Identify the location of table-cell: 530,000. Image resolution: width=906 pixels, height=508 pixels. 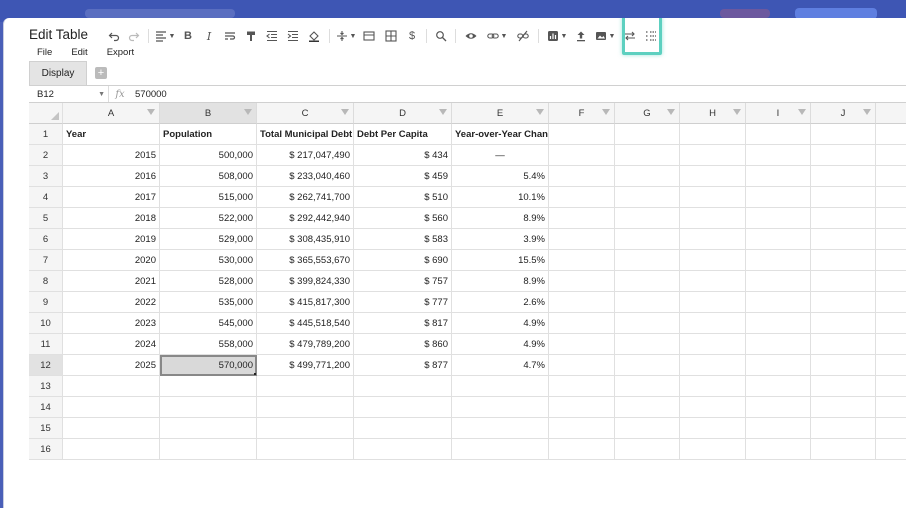
(208, 260).